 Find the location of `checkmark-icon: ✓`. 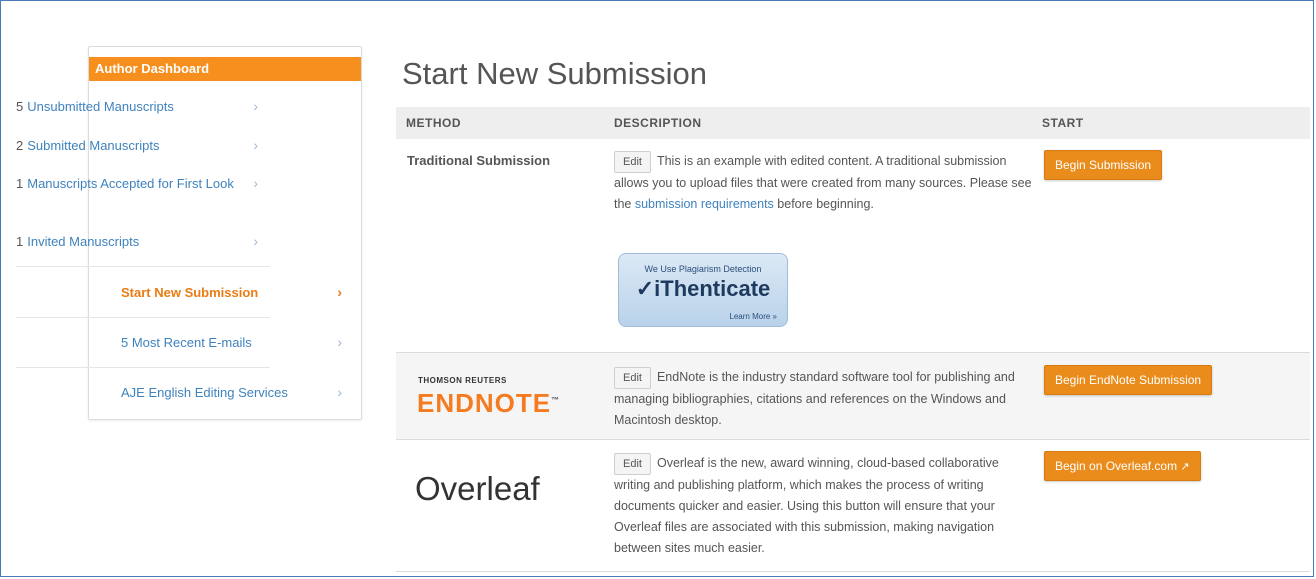

checkmark-icon: ✓ is located at coordinates (645, 288).